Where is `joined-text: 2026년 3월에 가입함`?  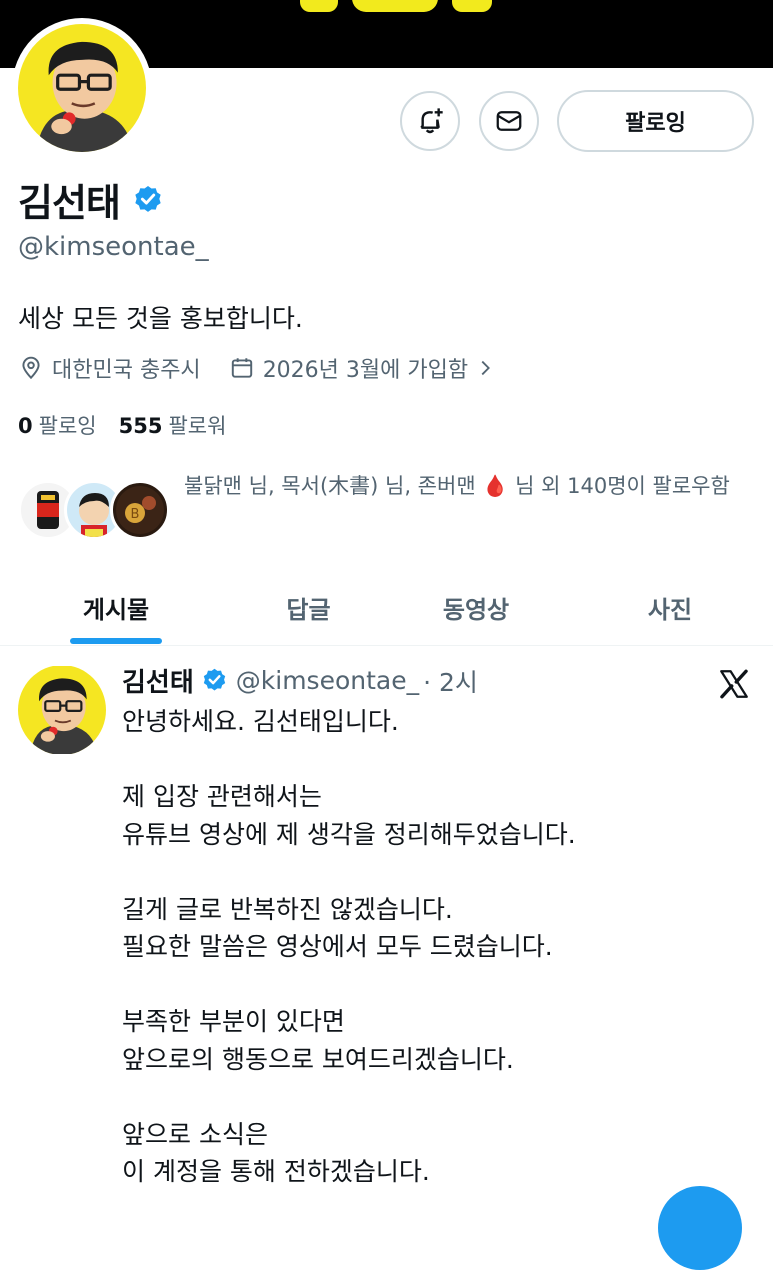 joined-text: 2026년 3월에 가입함 is located at coordinates (365, 370).